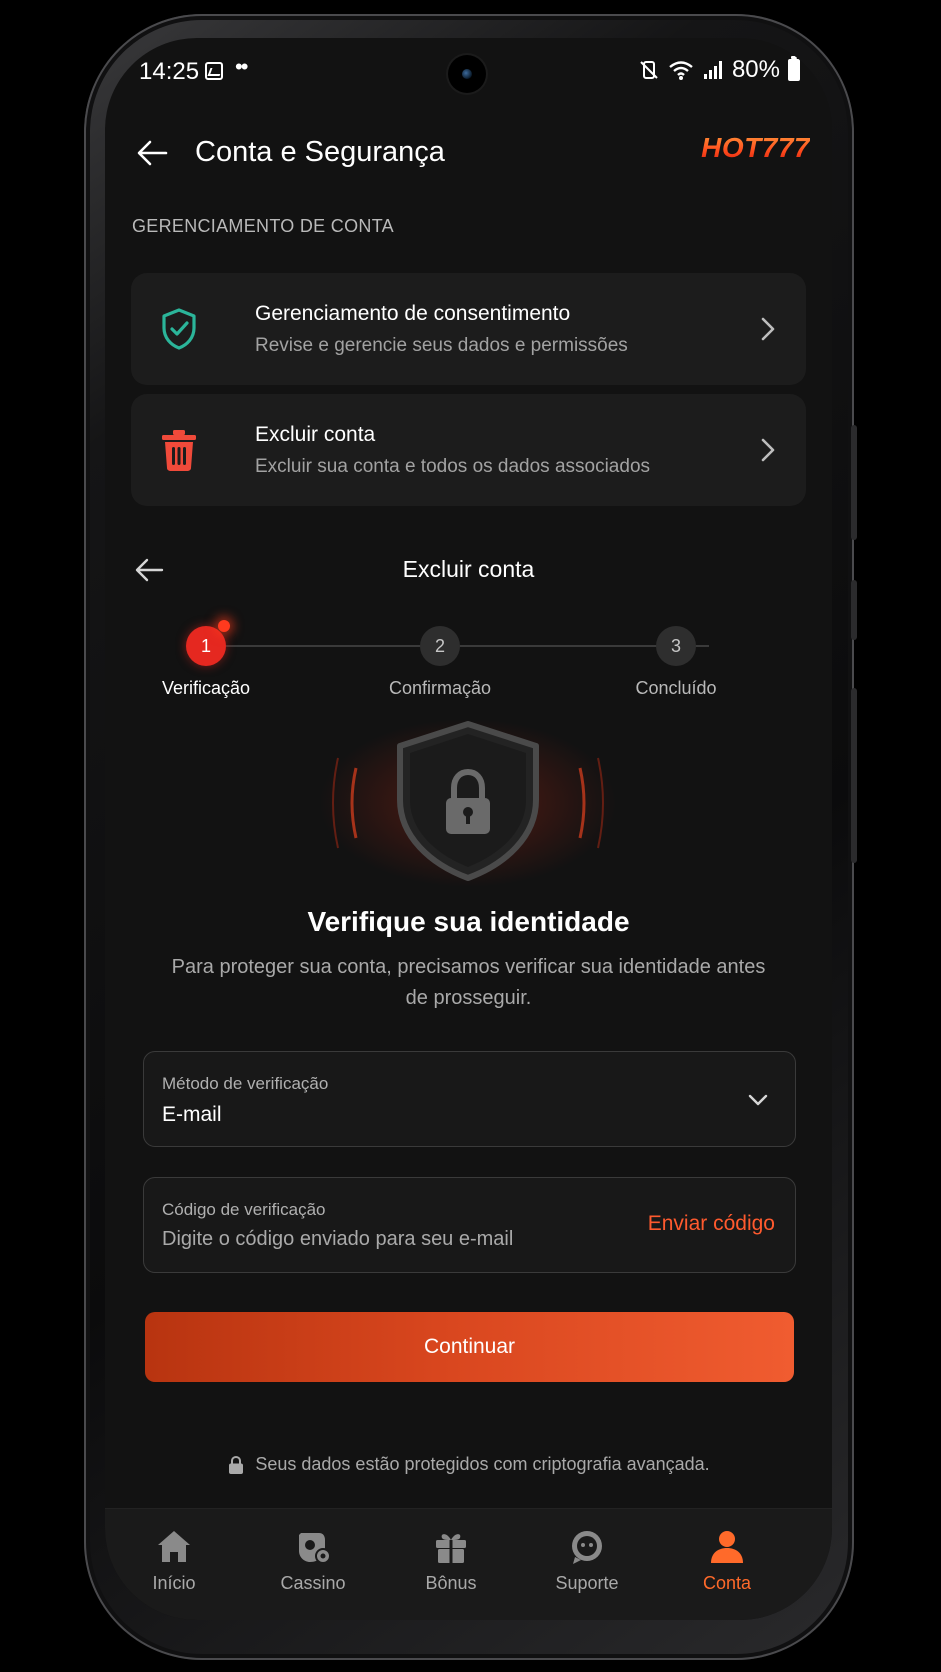 Image resolution: width=941 pixels, height=1672 pixels. I want to click on progress-stepper: 1 2 3 Verificação Confirmação Concluído, so click(468, 663).